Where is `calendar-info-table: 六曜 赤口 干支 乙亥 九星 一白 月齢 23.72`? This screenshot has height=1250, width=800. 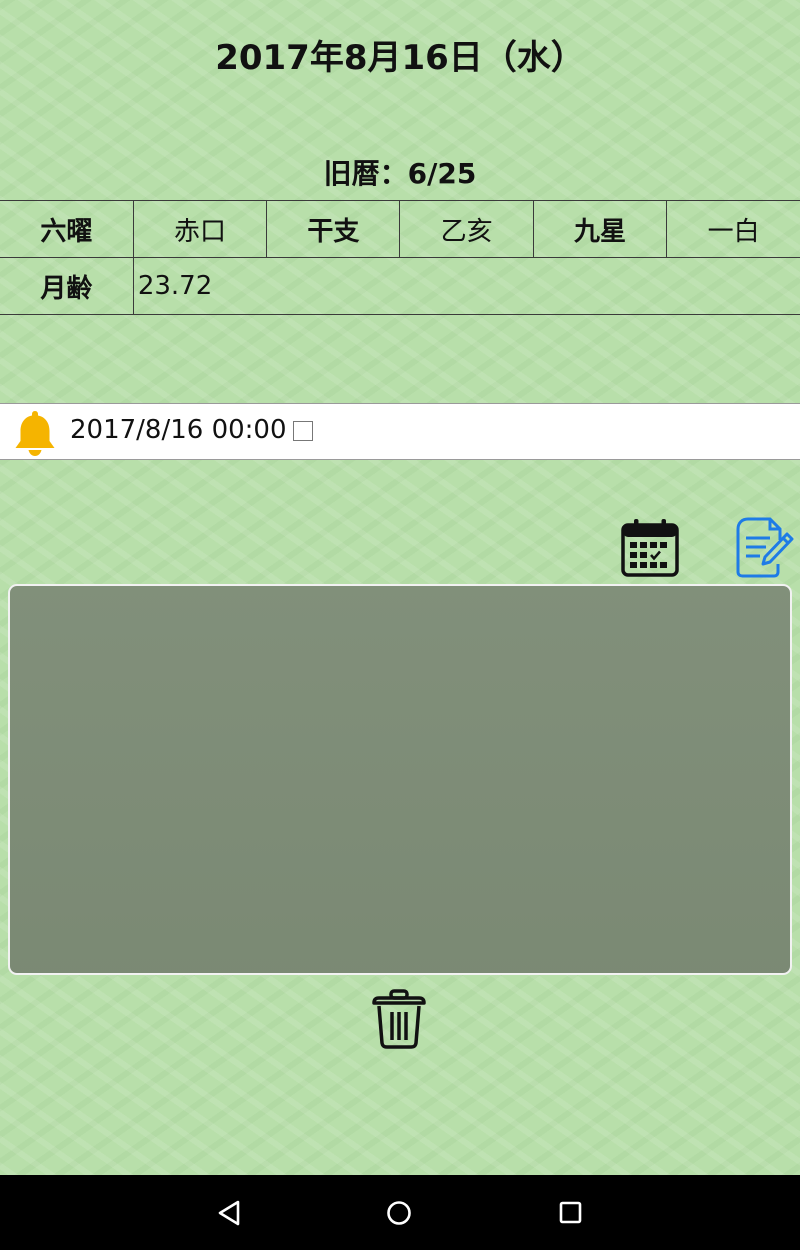
calendar-info-table: 六曜 赤口 干支 乙亥 九星 一白 月齢 23.72 is located at coordinates (400, 257).